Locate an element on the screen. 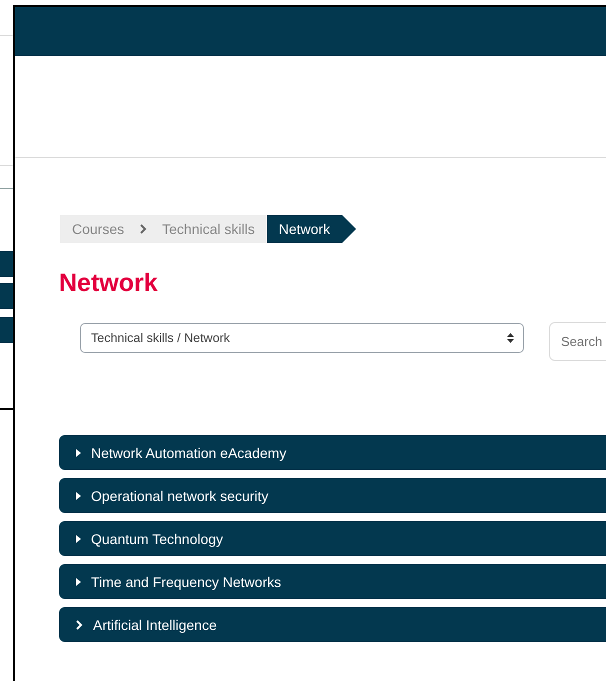  breadcrumb-link: Network is located at coordinates (311, 229).